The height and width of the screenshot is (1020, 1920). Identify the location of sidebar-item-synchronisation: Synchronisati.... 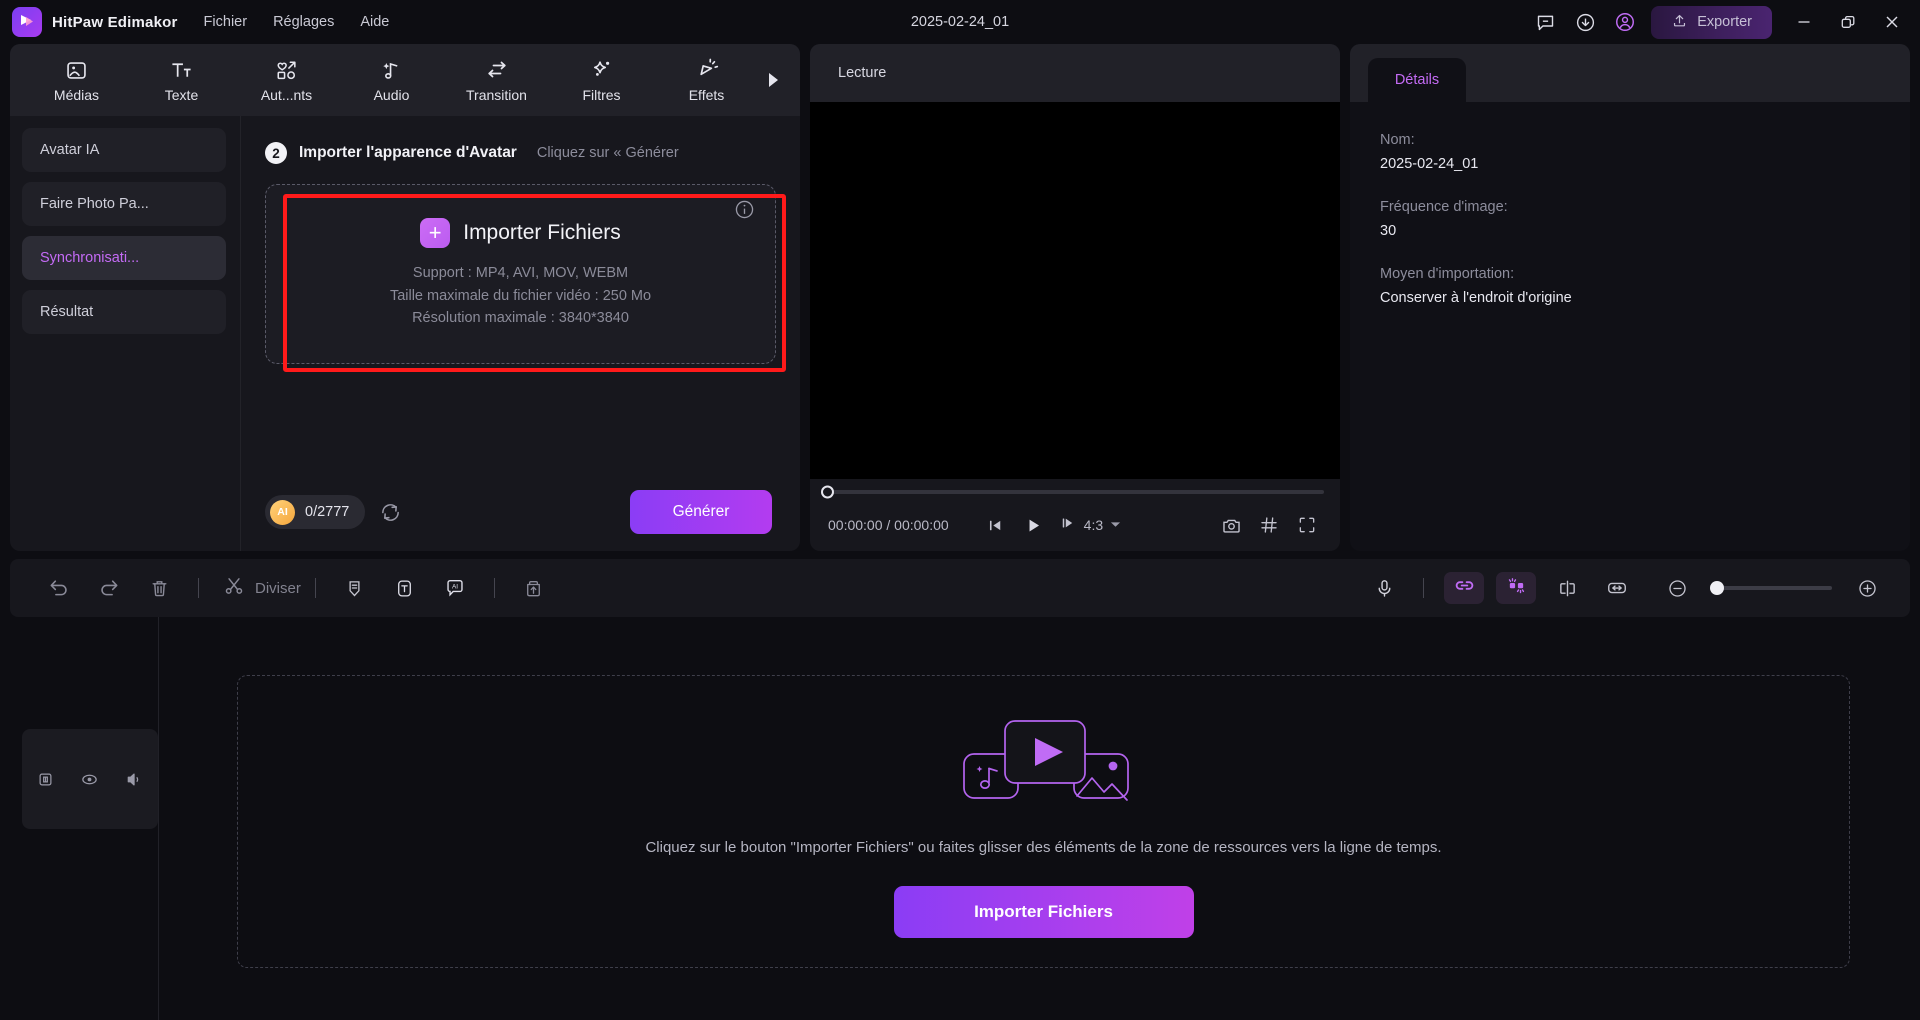
(124, 258).